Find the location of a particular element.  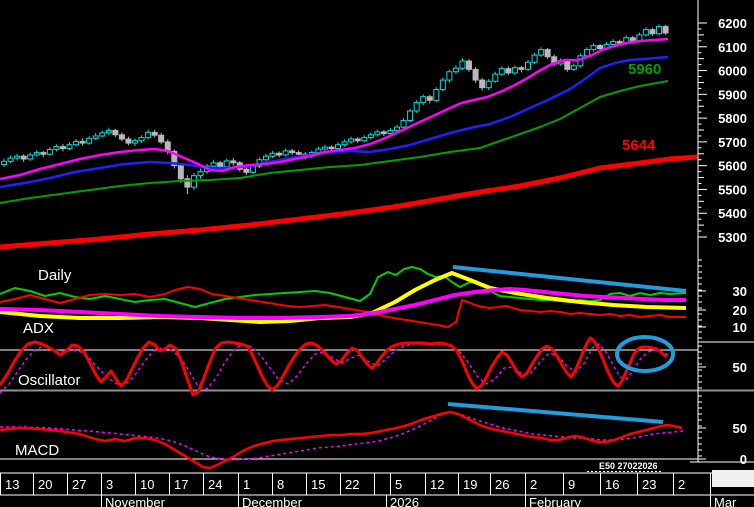

month-label: December is located at coordinates (272, 501).